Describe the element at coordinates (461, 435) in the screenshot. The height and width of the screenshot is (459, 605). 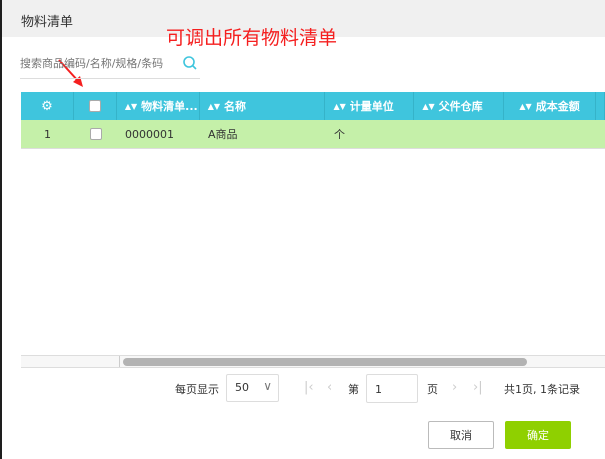
I see `cancel-button: 取消` at that location.